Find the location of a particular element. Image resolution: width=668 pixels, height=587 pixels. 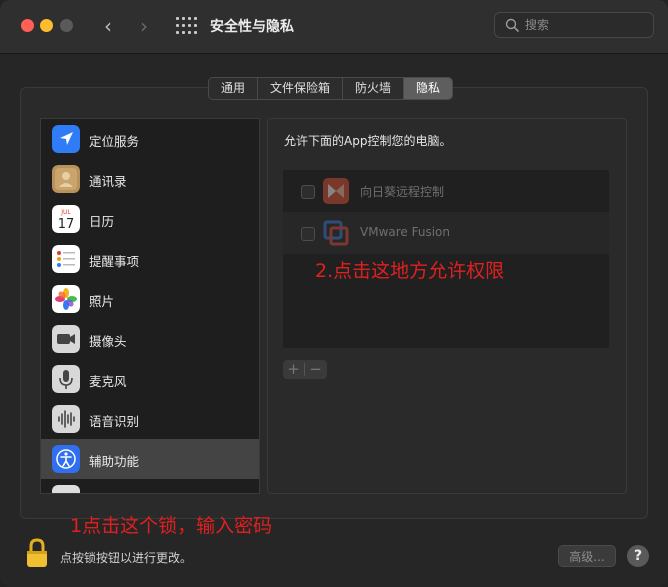

search-field is located at coordinates (574, 25).